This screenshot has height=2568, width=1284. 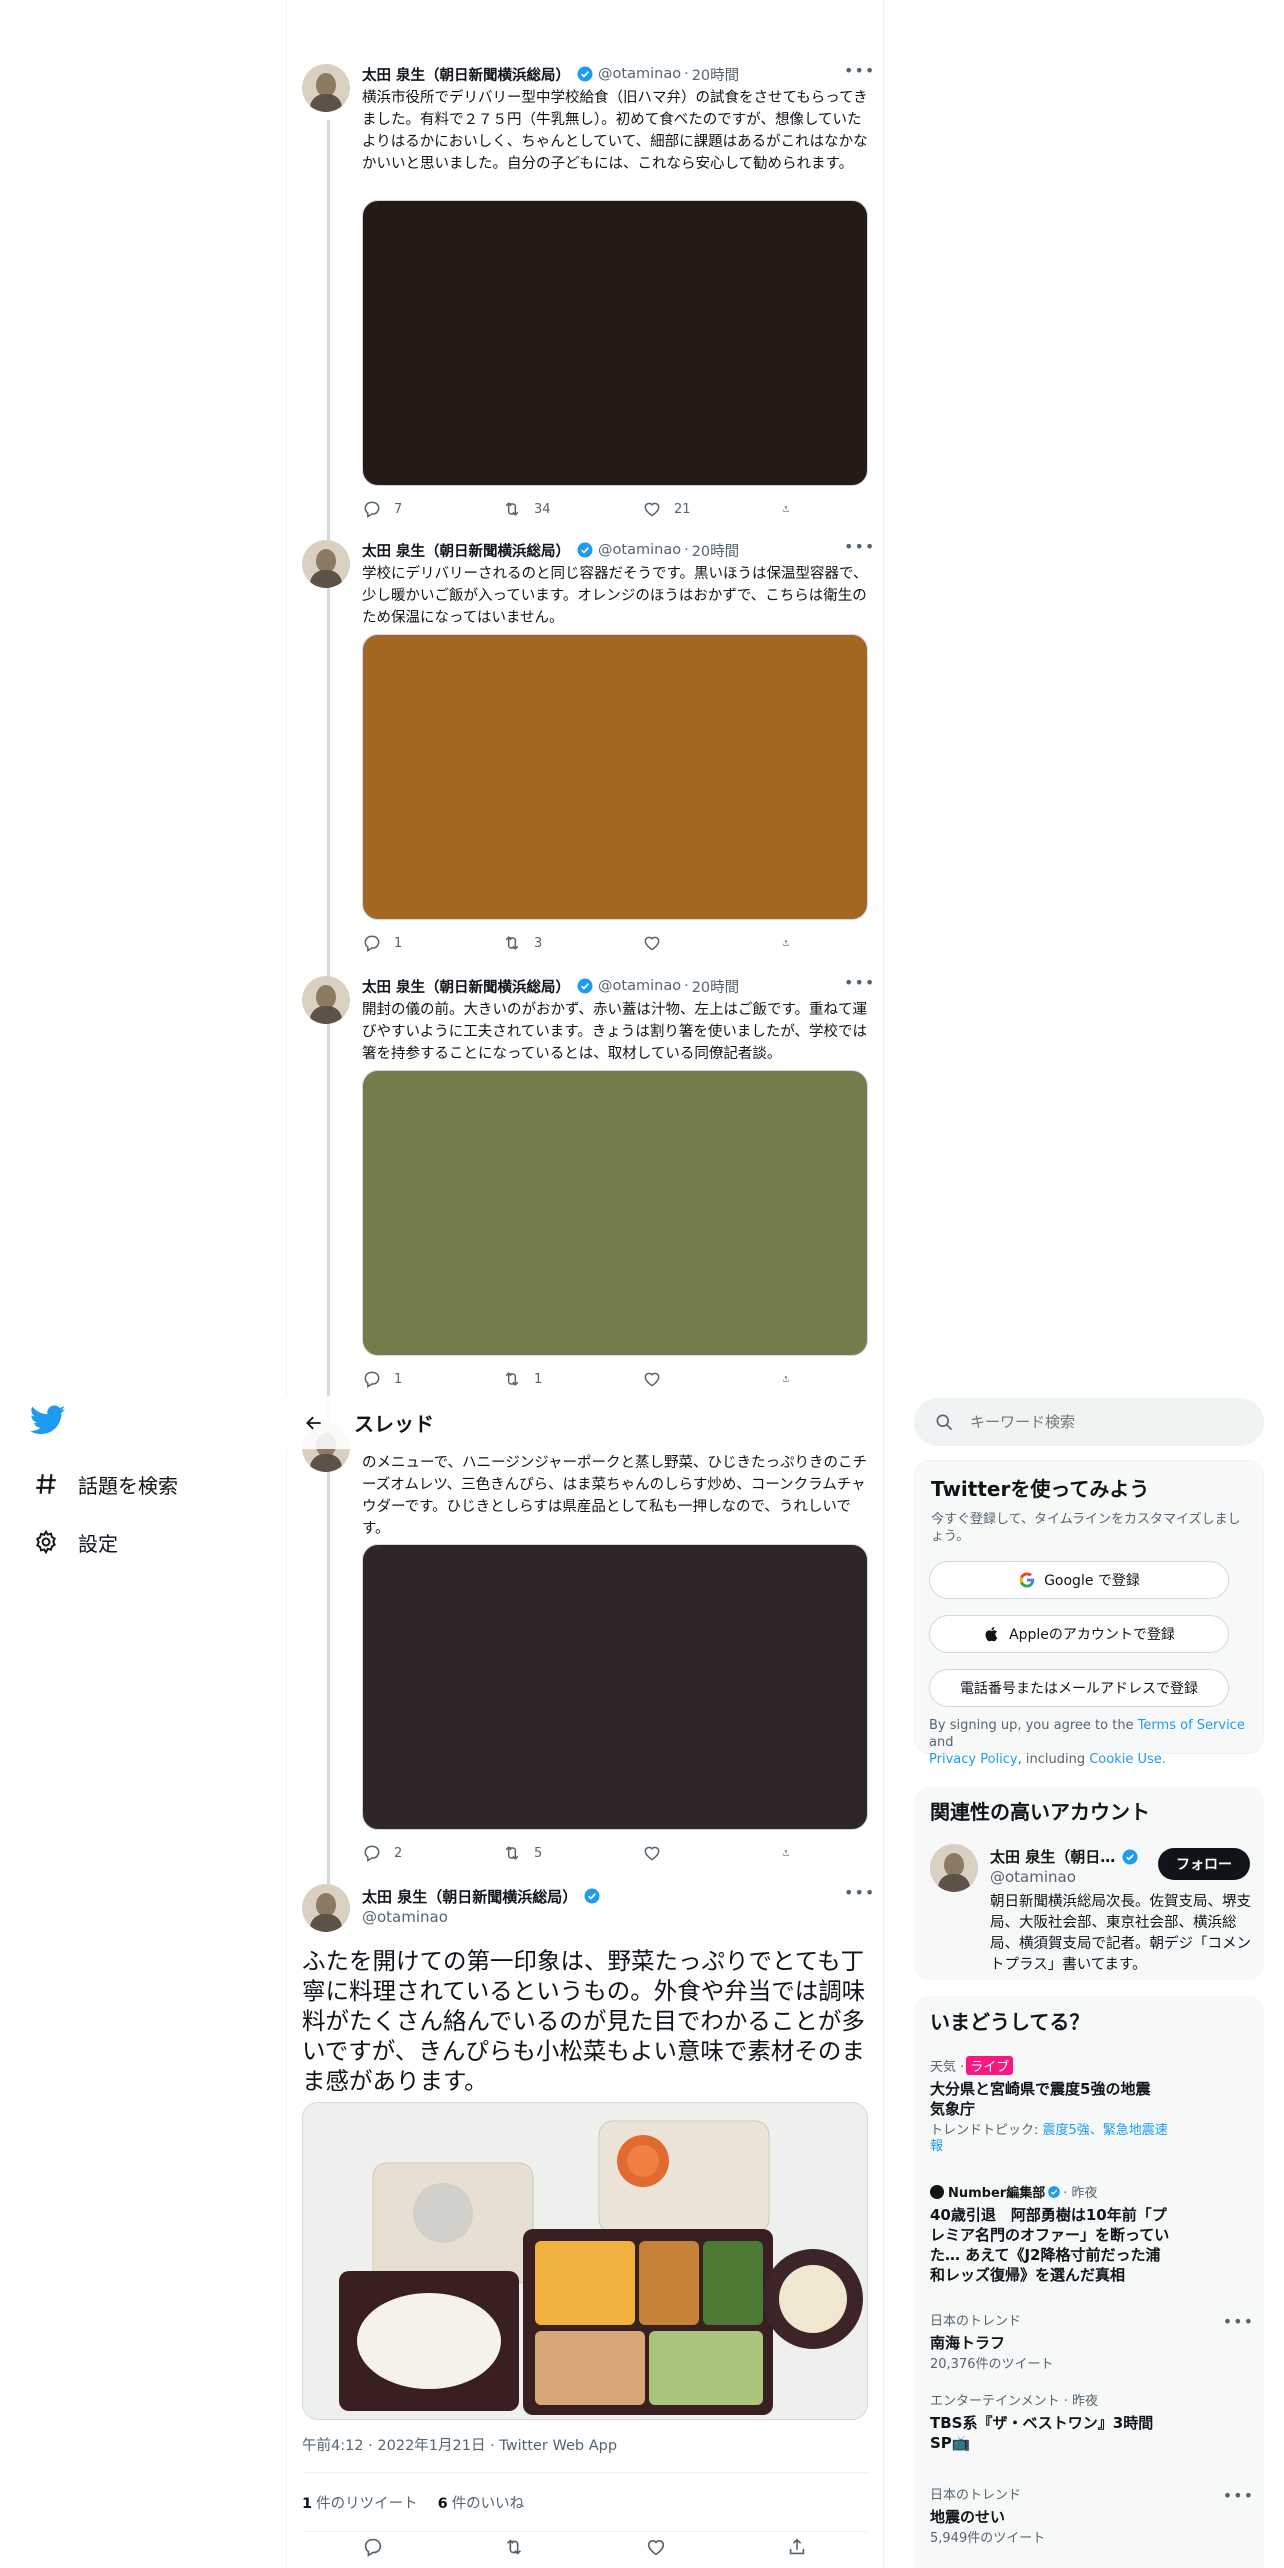 What do you see at coordinates (1079, 1580) in the screenshot?
I see `google-signup-button: Google で登録` at bounding box center [1079, 1580].